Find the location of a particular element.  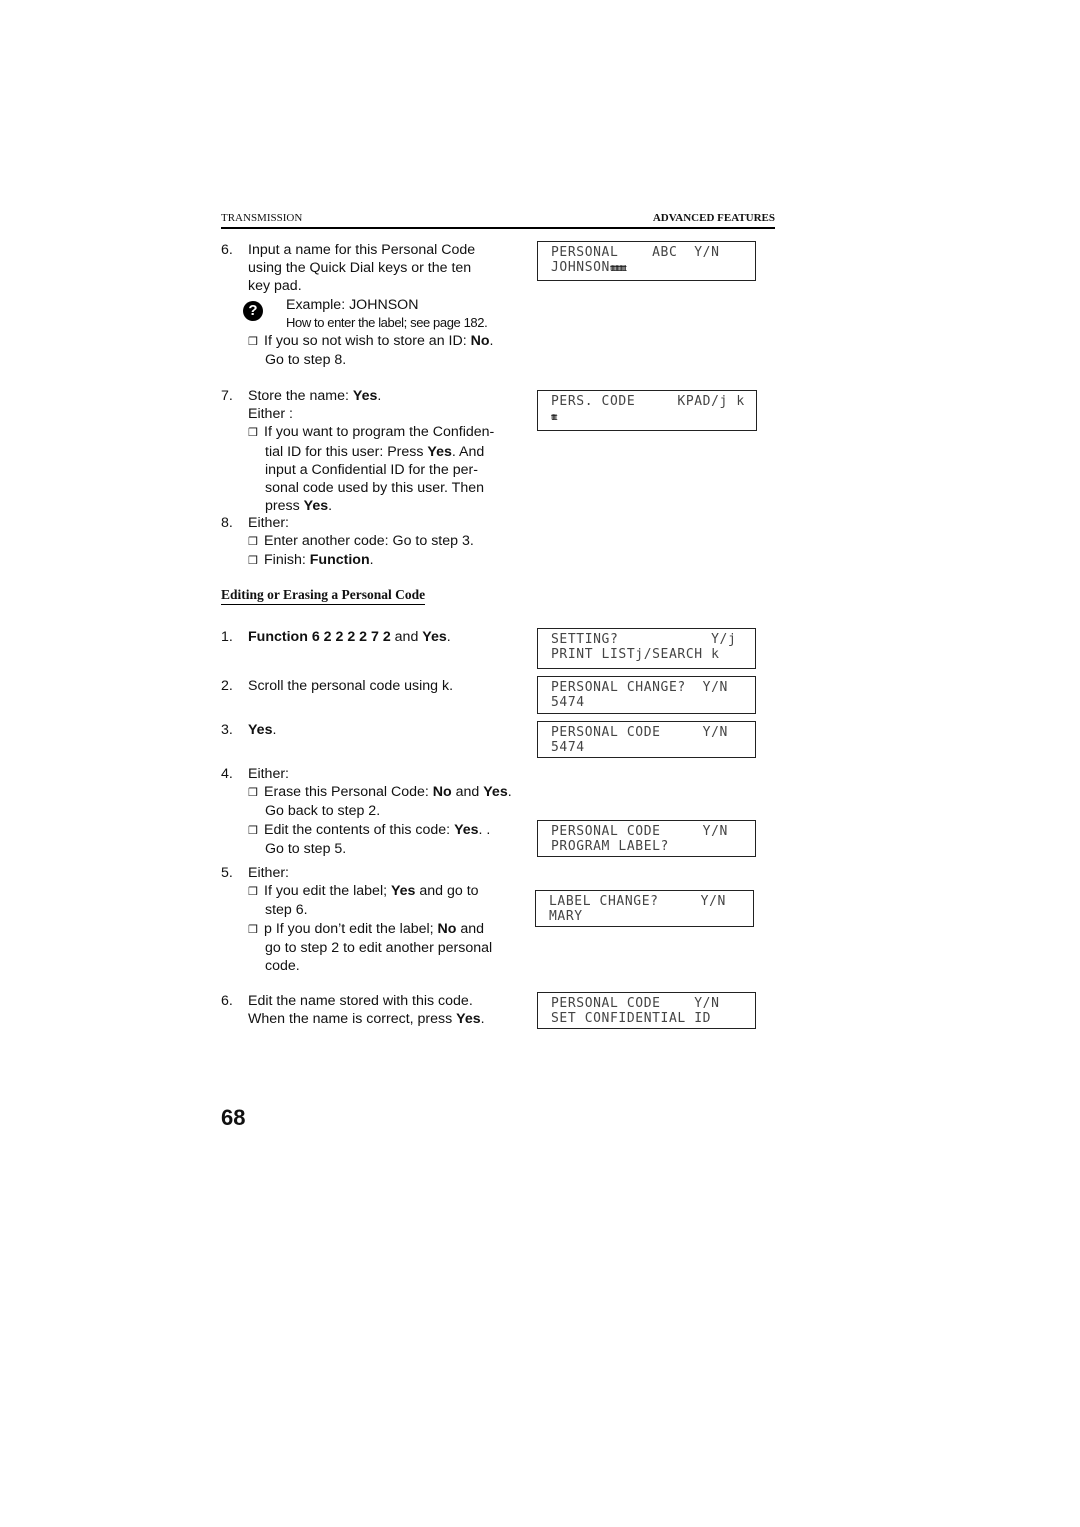

bullet-line: ❒ Enter another code: Go to step 3. is located at coordinates (361, 541).